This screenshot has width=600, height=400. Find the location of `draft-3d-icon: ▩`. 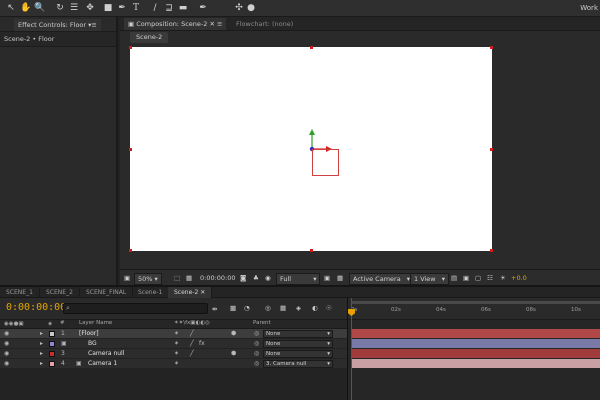

draft-3d-icon: ▩ is located at coordinates (233, 308).